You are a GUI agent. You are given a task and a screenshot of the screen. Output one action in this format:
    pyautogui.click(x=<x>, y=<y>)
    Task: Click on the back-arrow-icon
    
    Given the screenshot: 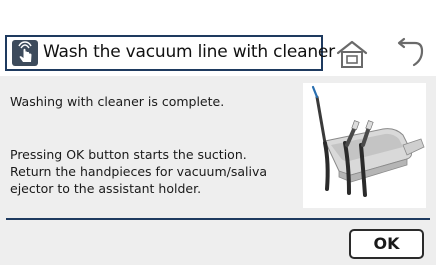 What is the action you would take?
    pyautogui.click(x=410, y=52)
    